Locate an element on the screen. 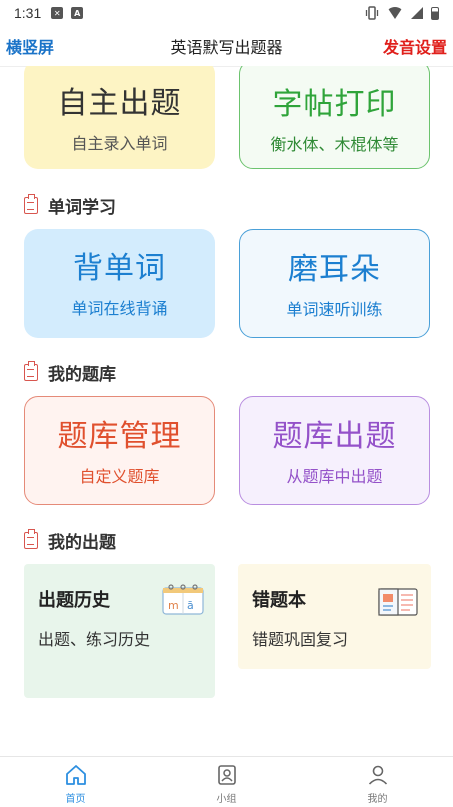  section-word-study: 单词学习 is located at coordinates (70, 205).